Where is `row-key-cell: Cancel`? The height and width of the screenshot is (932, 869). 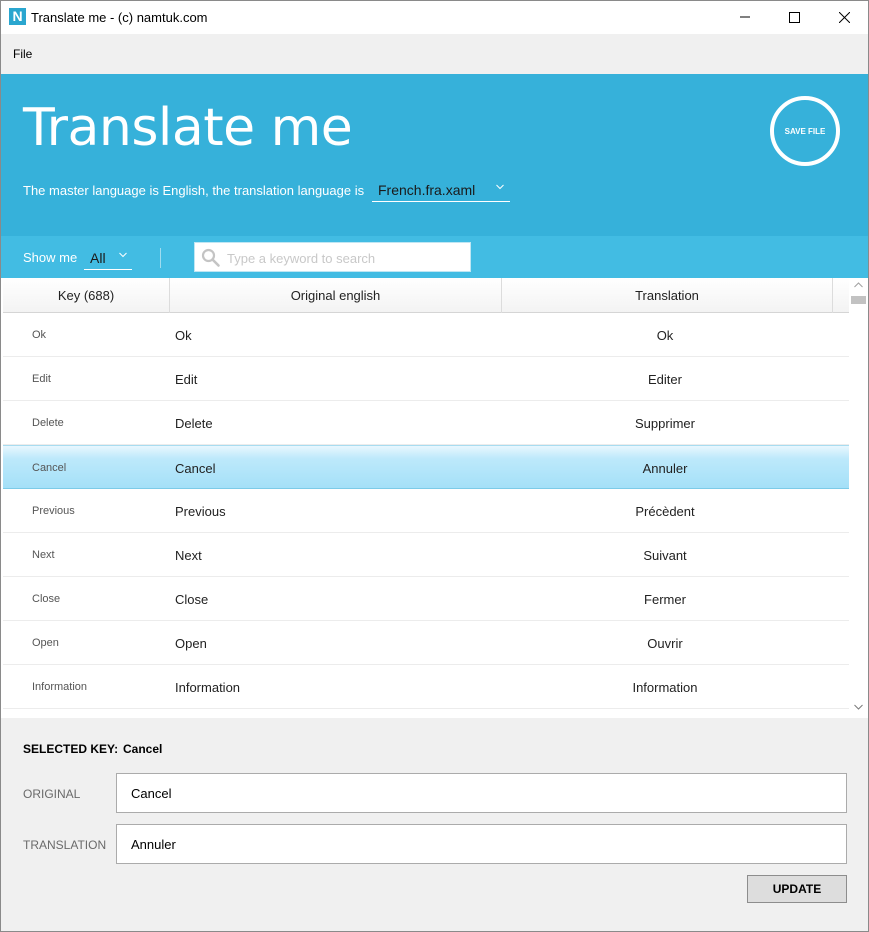
row-key-cell: Cancel is located at coordinates (49, 468).